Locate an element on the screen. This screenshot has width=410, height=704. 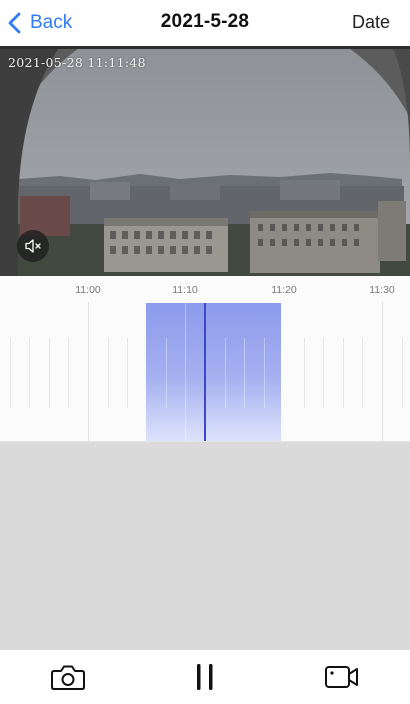
camera-icon is located at coordinates (68, 677).